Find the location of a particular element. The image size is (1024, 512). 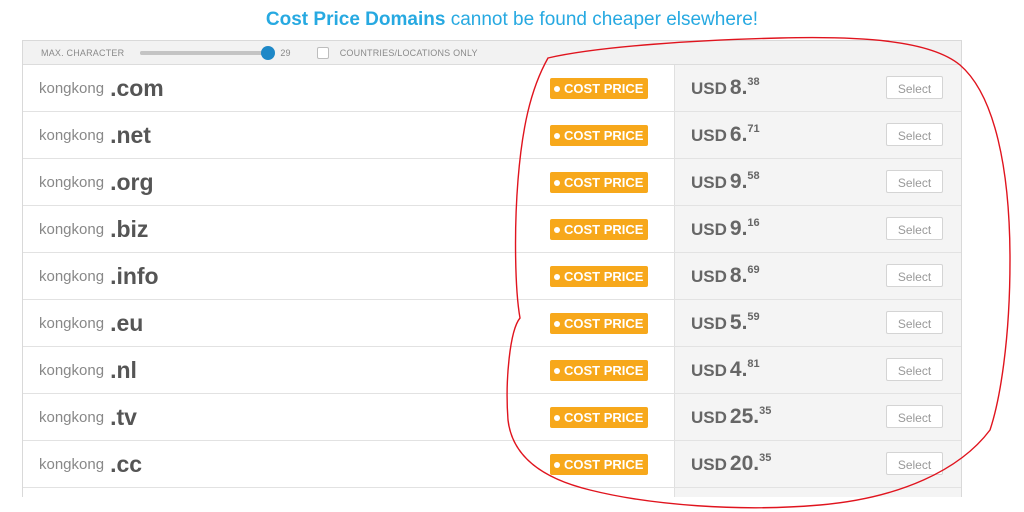

domain-tld: .tv is located at coordinates (123, 416).